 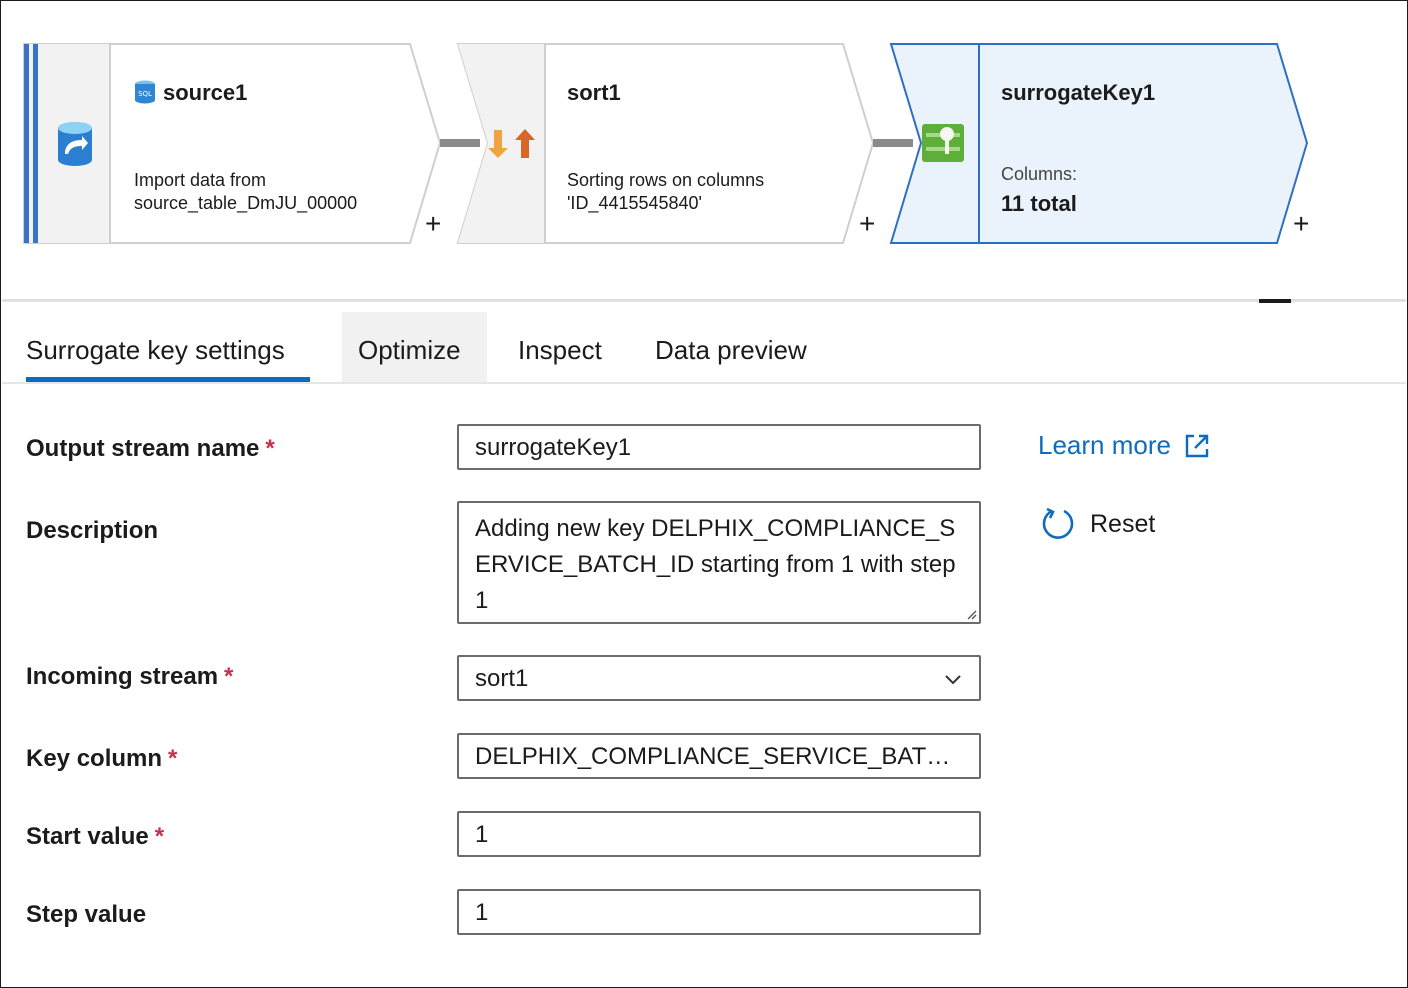 I want to click on node-description-line: Sorting rows on columns, so click(x=666, y=180).